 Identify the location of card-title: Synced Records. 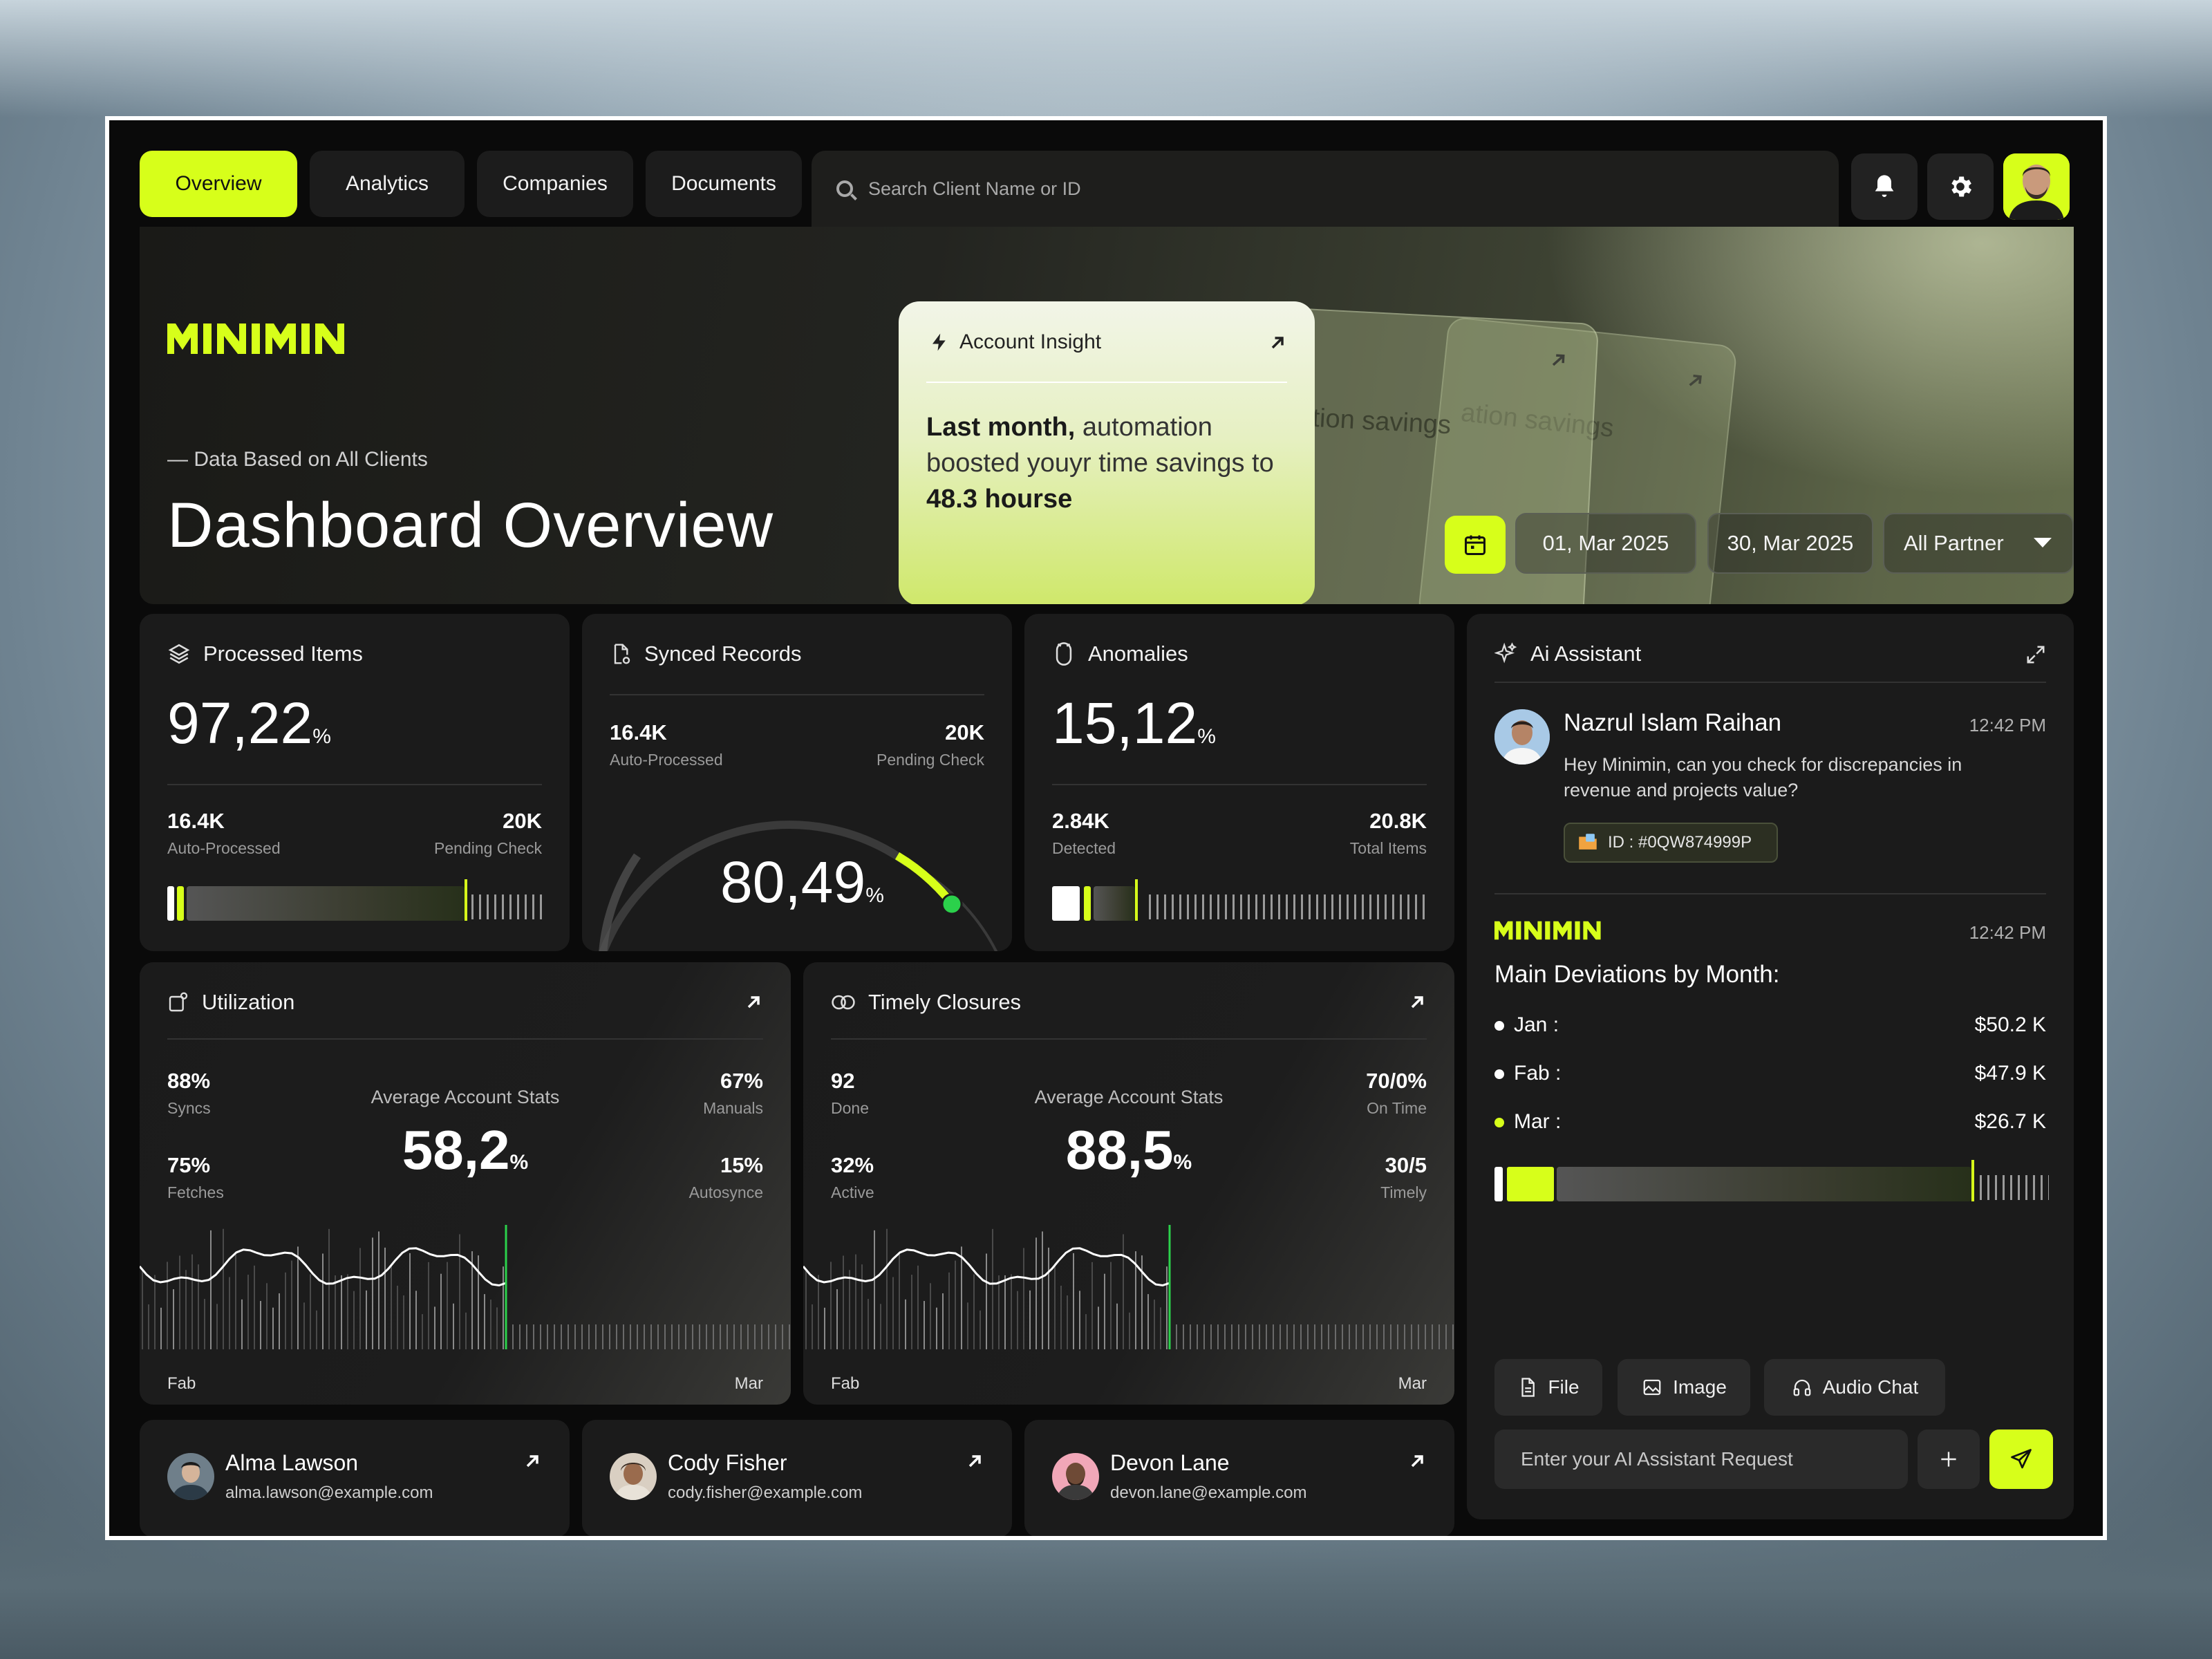
(723, 653).